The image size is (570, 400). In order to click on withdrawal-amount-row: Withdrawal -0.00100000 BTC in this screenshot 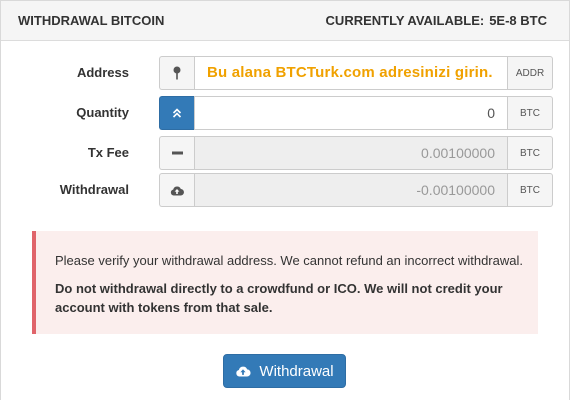, I will do `click(285, 190)`.